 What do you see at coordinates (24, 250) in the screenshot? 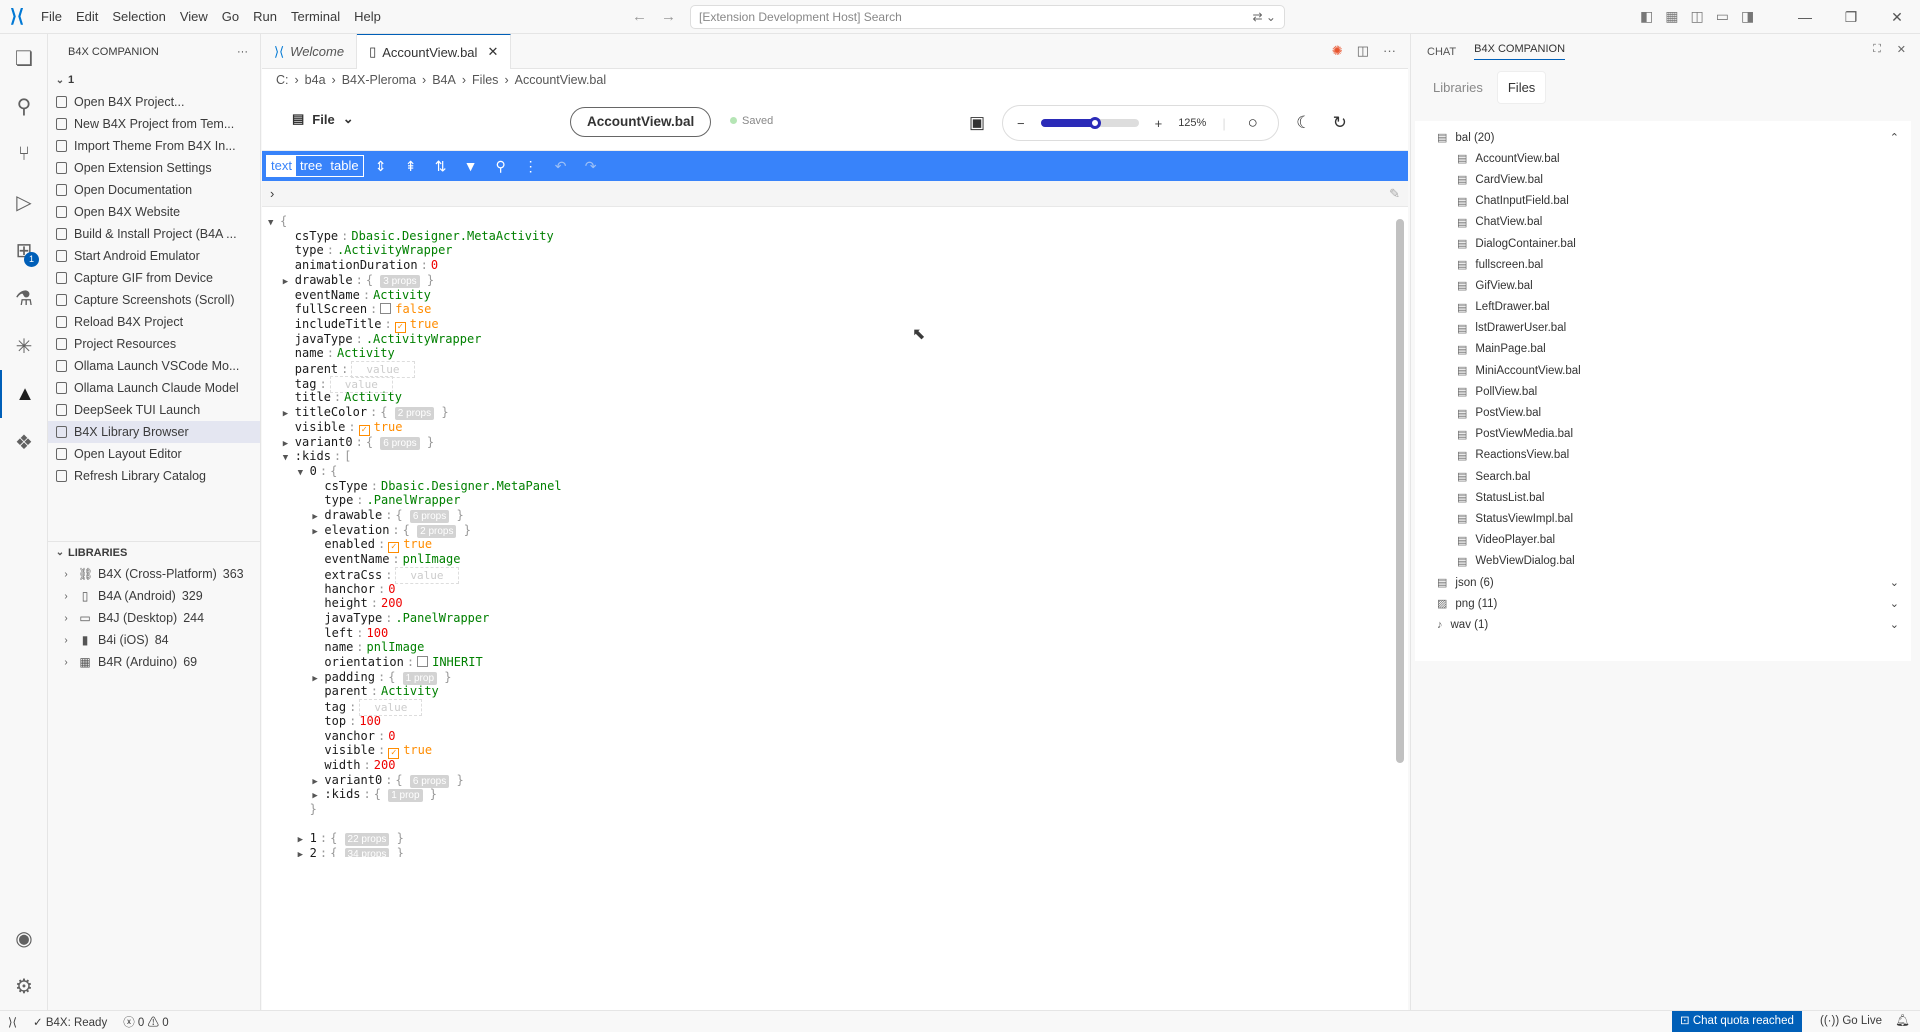
I see `extensions-icon: ⊞ 1` at bounding box center [24, 250].